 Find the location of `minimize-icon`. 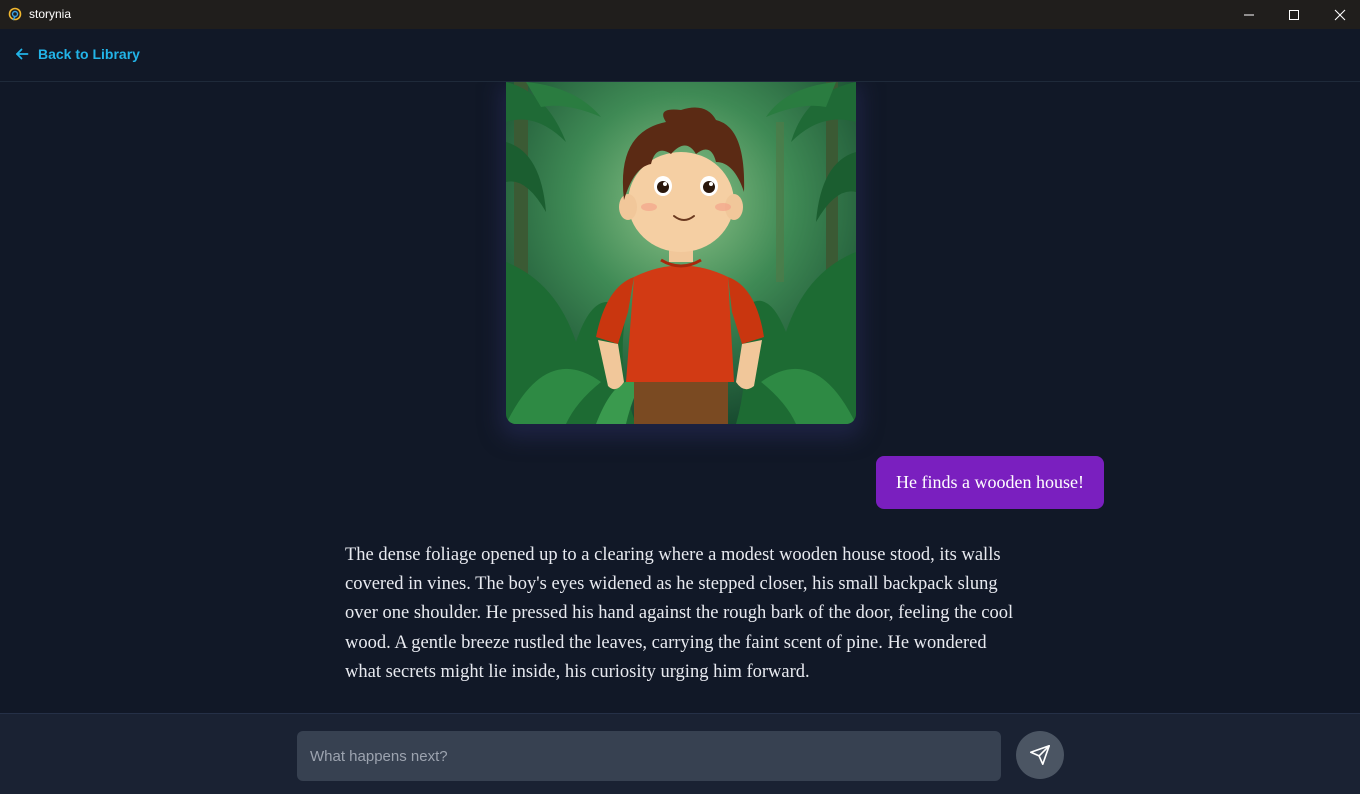

minimize-icon is located at coordinates (1249, 14).